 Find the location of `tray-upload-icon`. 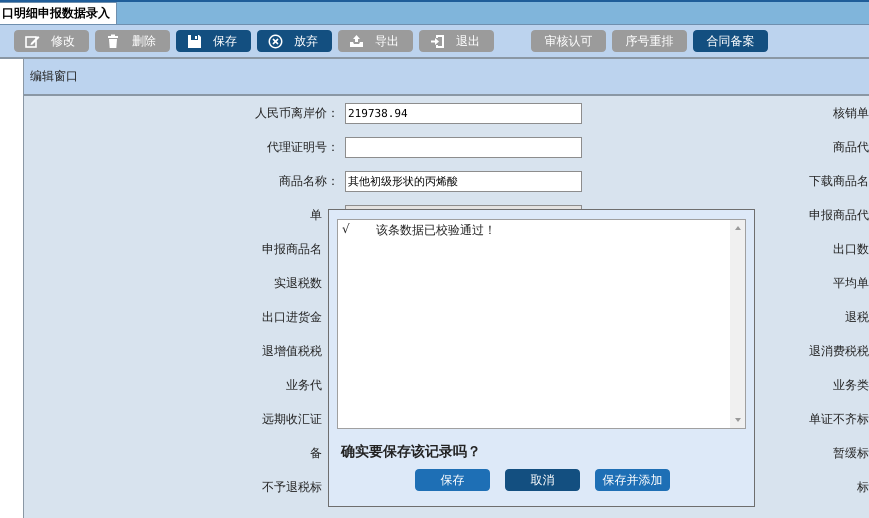

tray-upload-icon is located at coordinates (356, 41).